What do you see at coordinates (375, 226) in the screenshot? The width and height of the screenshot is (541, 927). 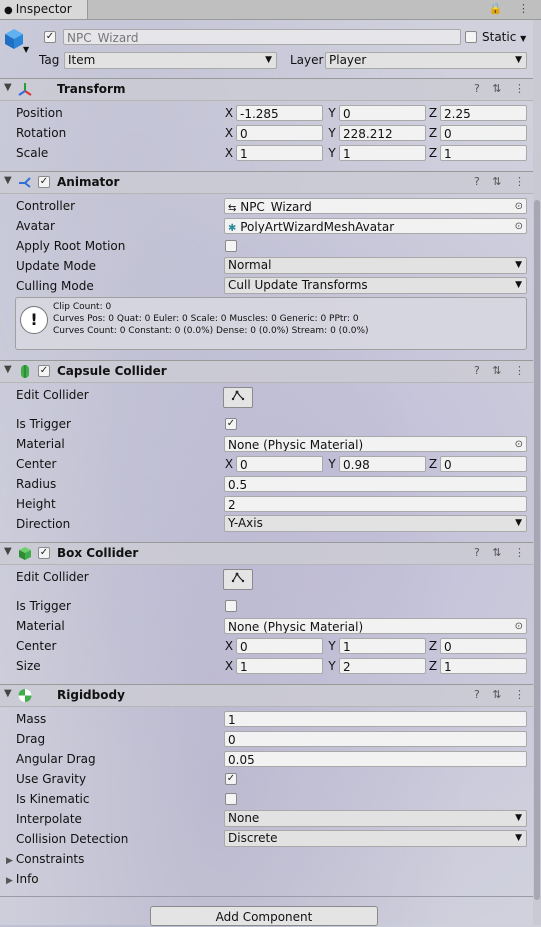 I see `avatar-field: ✱ PolyArtWizardMeshAvatar ⊙` at bounding box center [375, 226].